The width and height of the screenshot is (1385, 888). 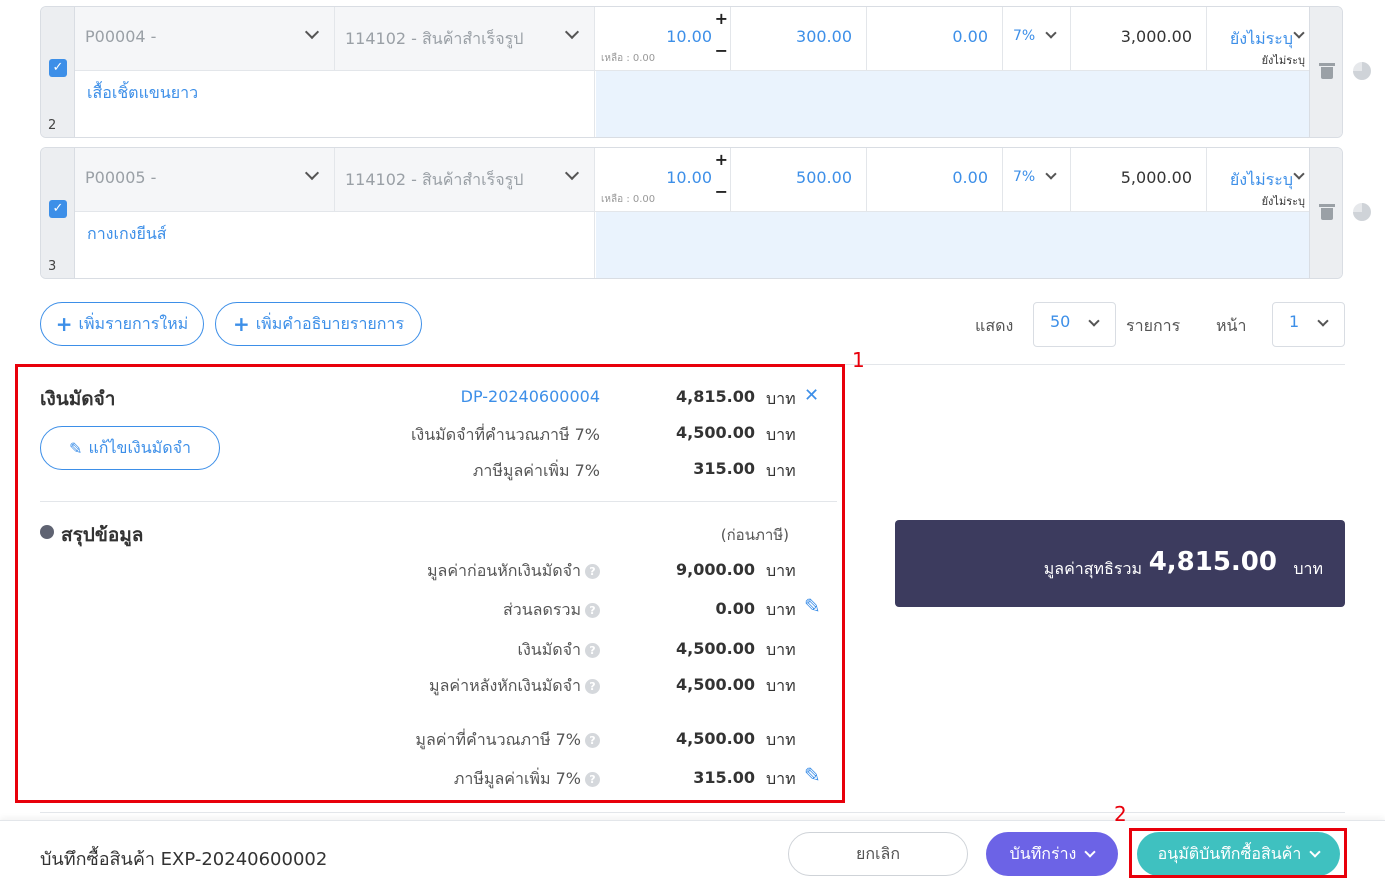 I want to click on net-total-panel: มูลค่าสุทธิรวม 4,815.00 บาท, so click(x=1120, y=563).